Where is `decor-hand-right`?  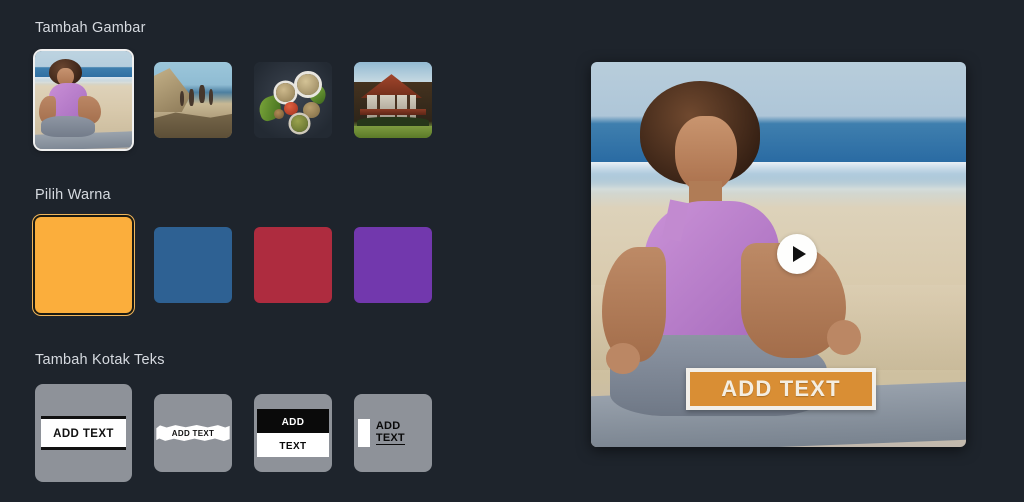
decor-hand-right is located at coordinates (844, 337).